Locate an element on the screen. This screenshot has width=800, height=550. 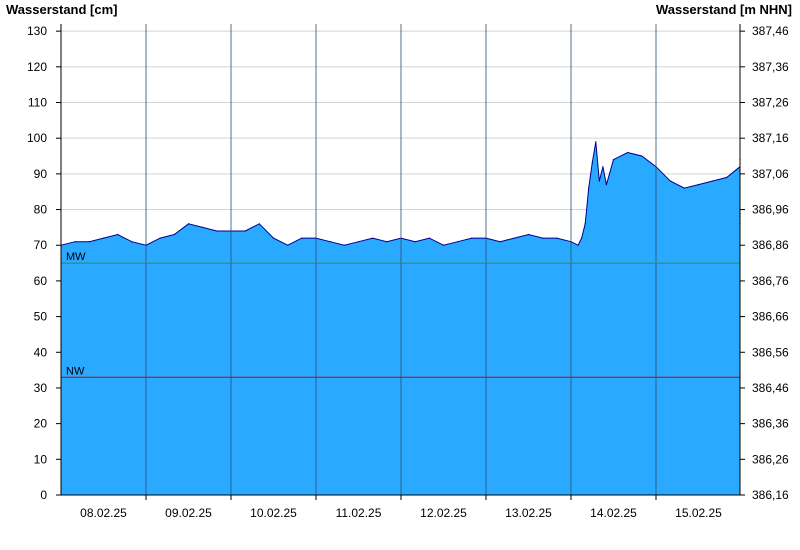
left-tick-label-6: 60 is located at coordinates (41, 281).